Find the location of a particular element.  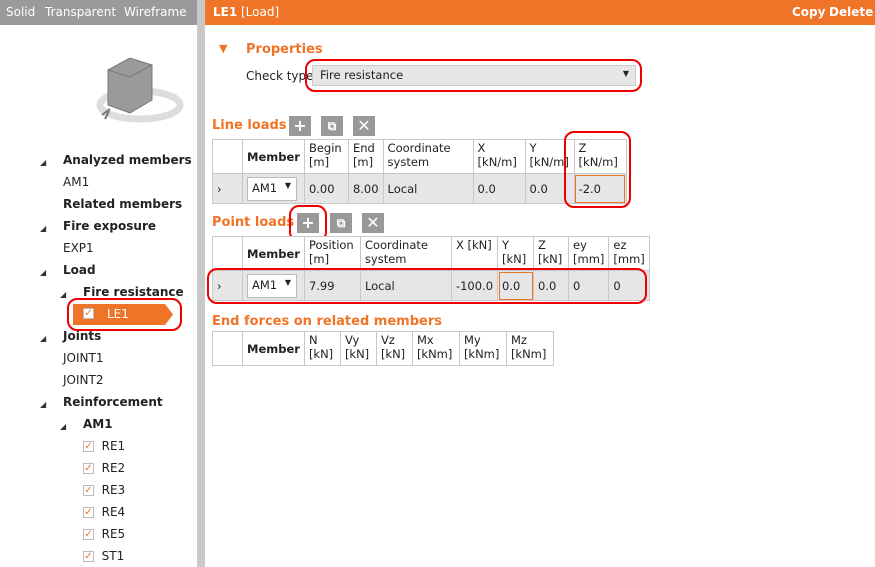

col-z: Z [kN/m] is located at coordinates (600, 156).